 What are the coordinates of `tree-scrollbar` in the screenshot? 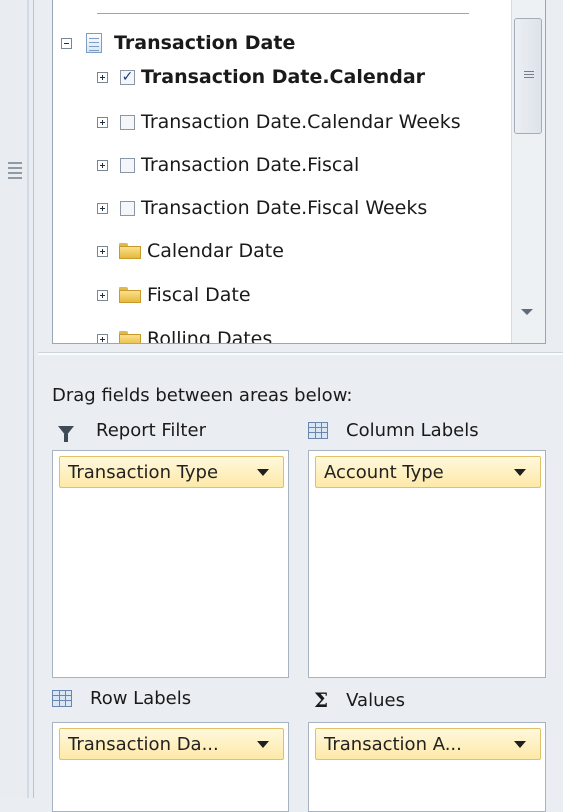 It's located at (528, 171).